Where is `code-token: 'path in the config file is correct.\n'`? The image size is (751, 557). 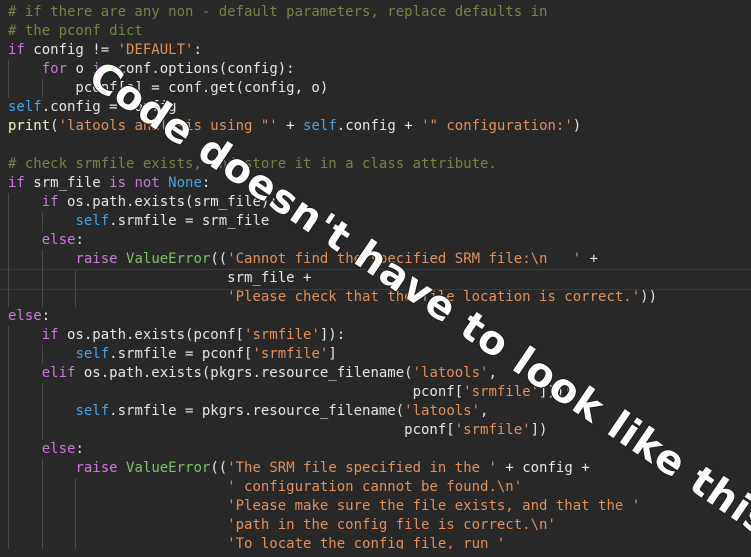
code-token: 'path in the config file is correct.\n' is located at coordinates (391, 525).